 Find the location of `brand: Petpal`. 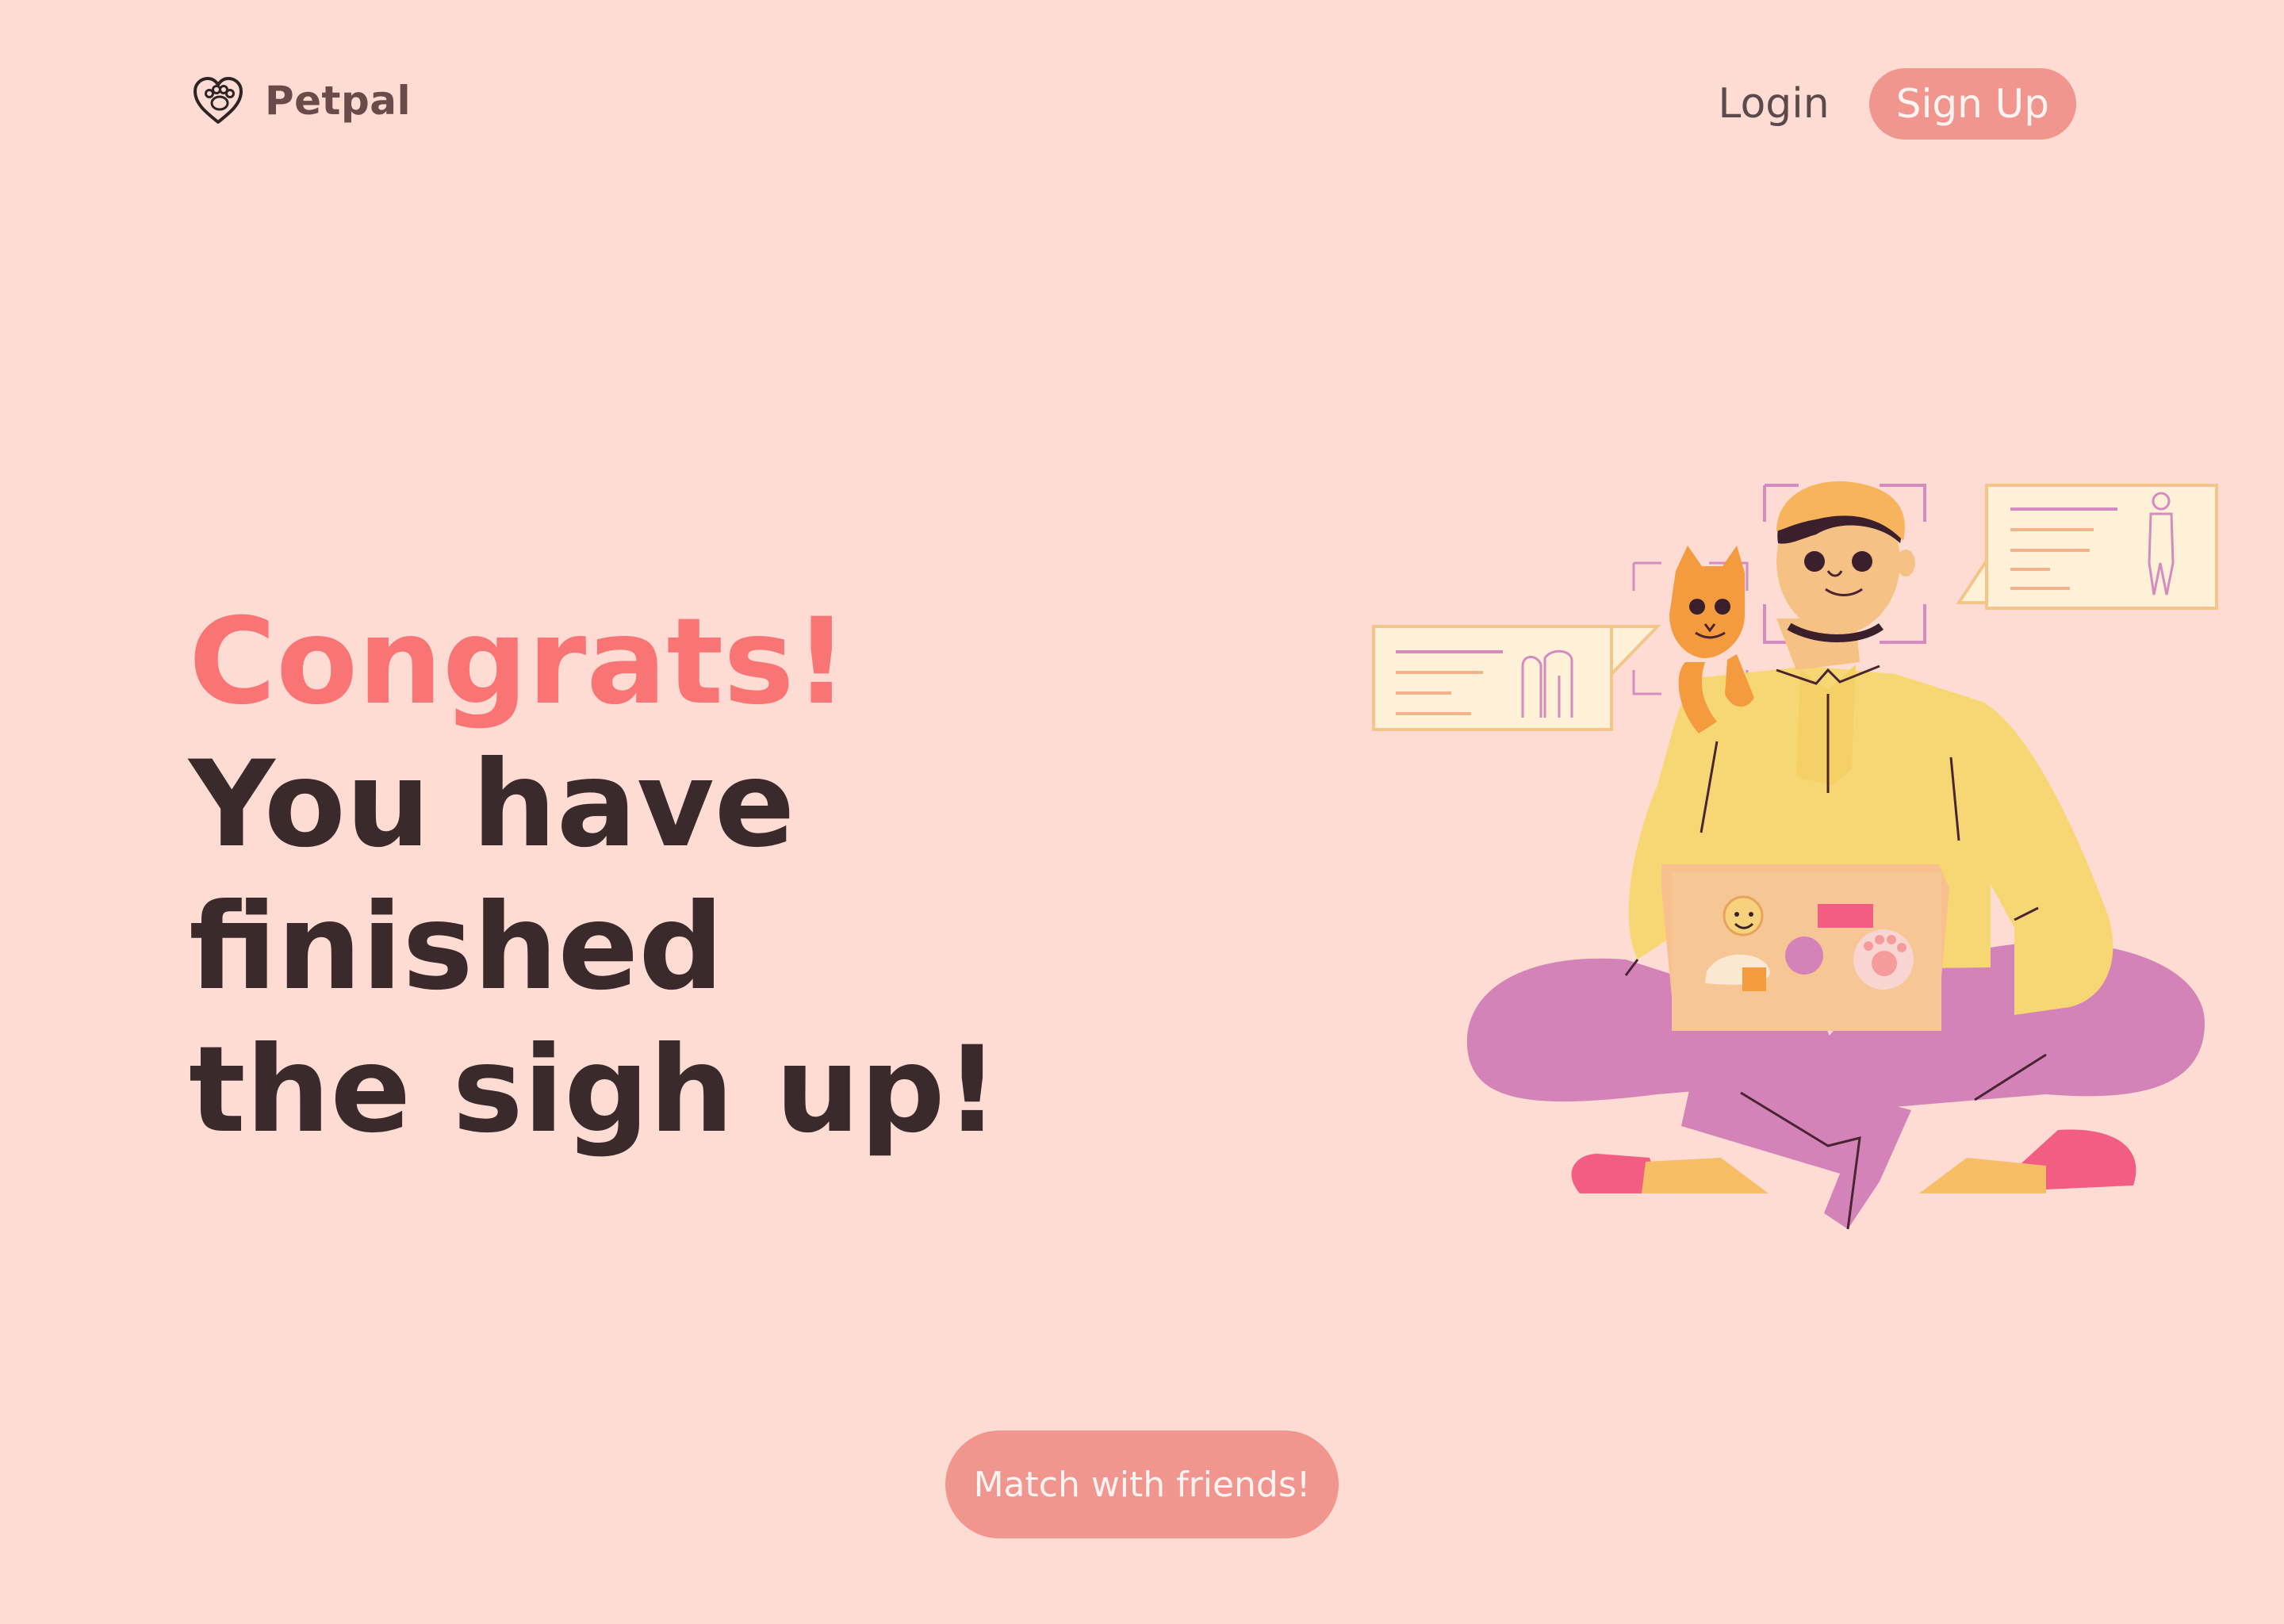

brand: Petpal is located at coordinates (300, 100).